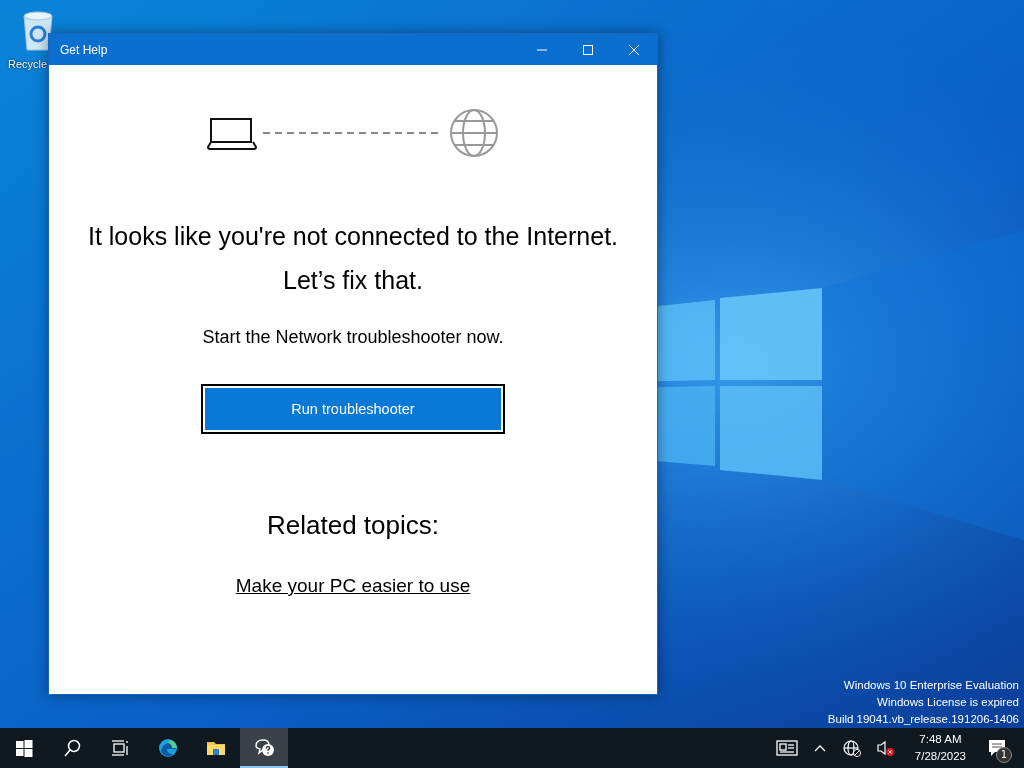  I want to click on start-icon, so click(24, 748).